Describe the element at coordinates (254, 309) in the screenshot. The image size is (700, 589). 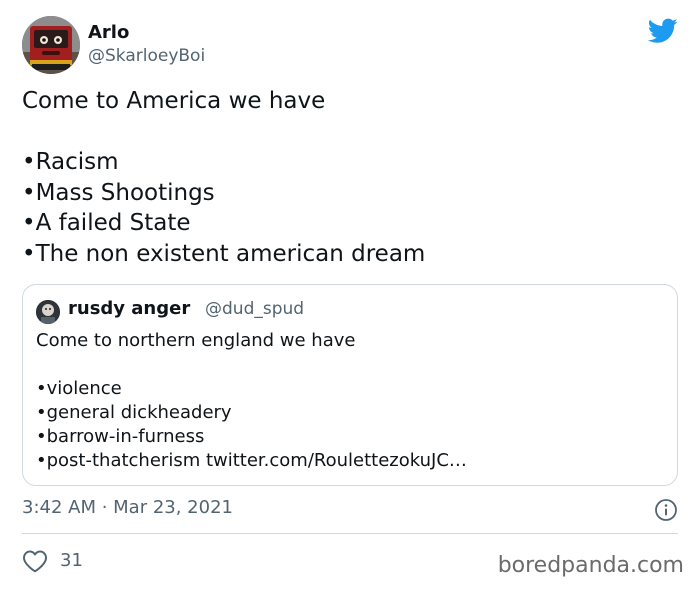
I see `quoted-handle: @dud_spud` at that location.